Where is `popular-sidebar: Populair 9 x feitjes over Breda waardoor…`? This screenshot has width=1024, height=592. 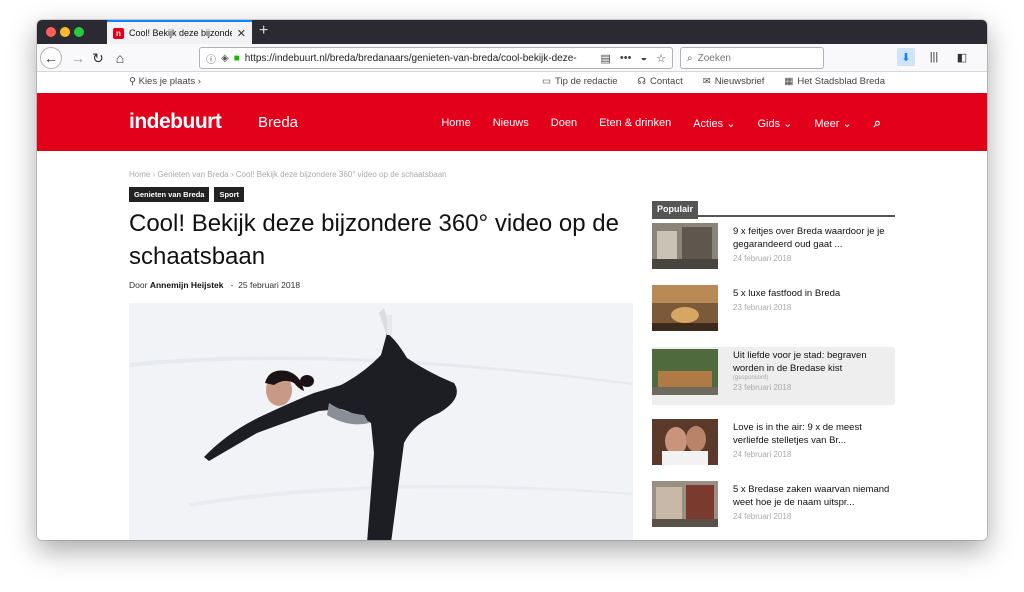
popular-sidebar: Populair 9 x feitjes over Breda waardoor… is located at coordinates (773, 363).